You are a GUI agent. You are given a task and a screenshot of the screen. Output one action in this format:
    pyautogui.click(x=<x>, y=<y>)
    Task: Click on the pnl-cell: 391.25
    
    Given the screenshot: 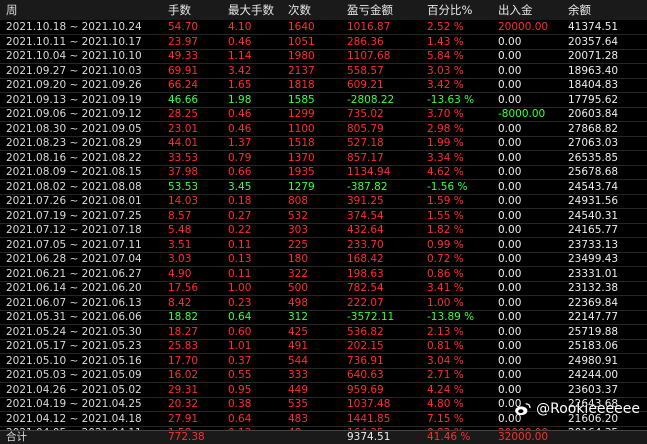 What is the action you would take?
    pyautogui.click(x=365, y=201)
    